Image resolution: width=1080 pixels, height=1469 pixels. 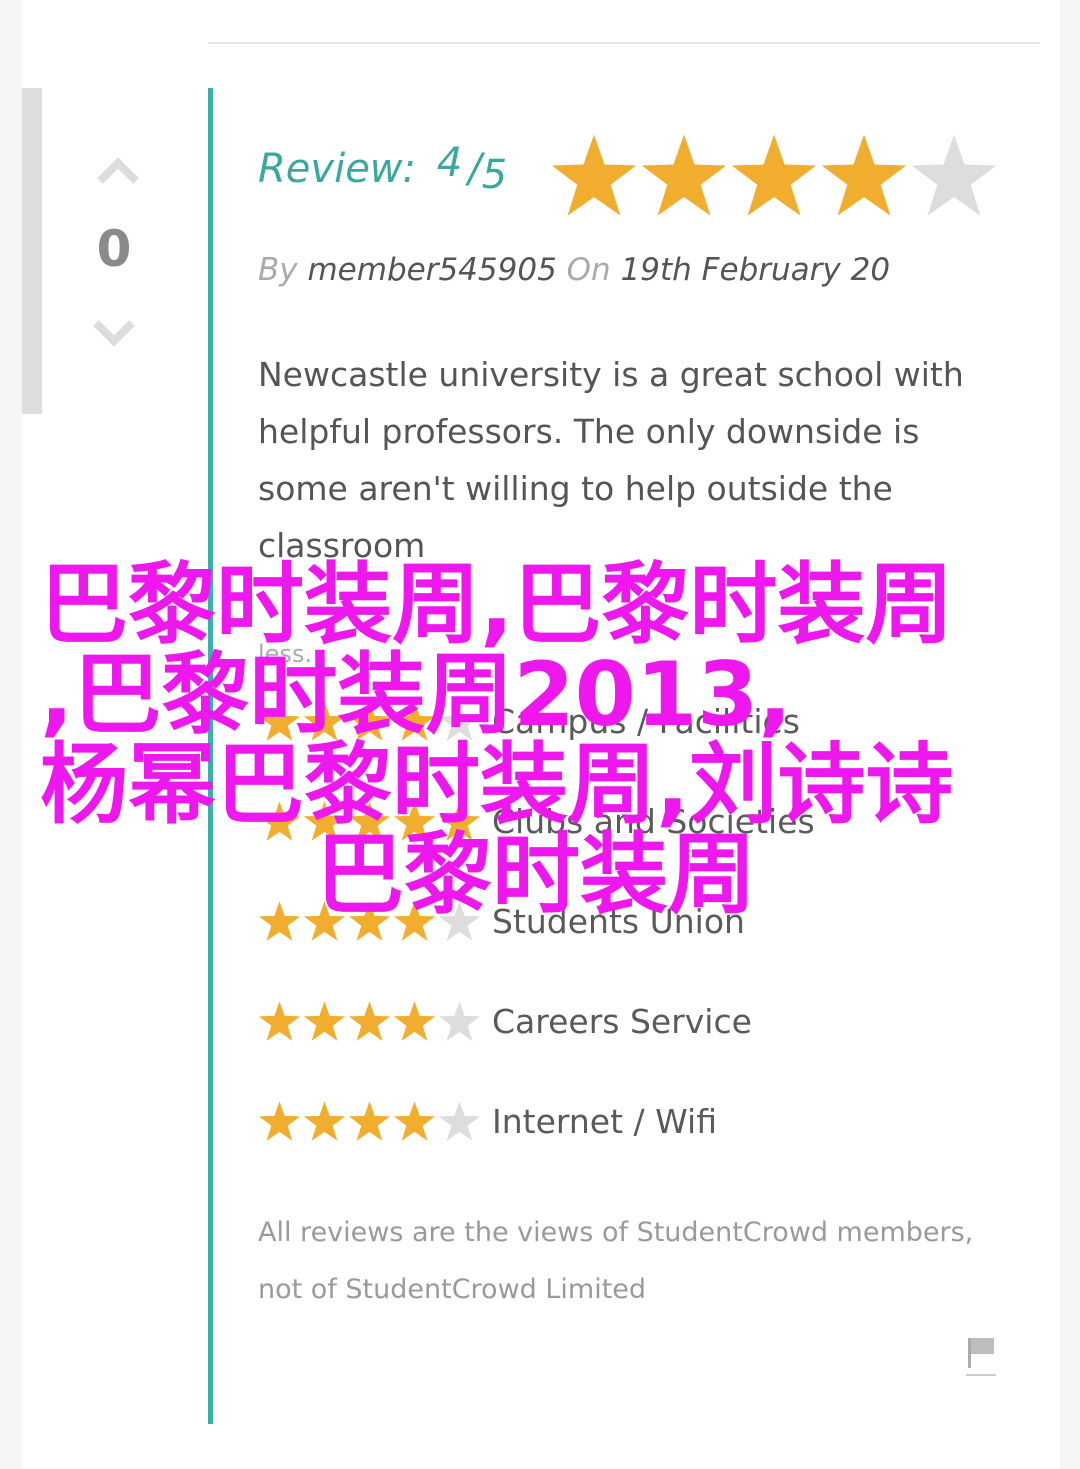 I want to click on top-divider, so click(x=624, y=43).